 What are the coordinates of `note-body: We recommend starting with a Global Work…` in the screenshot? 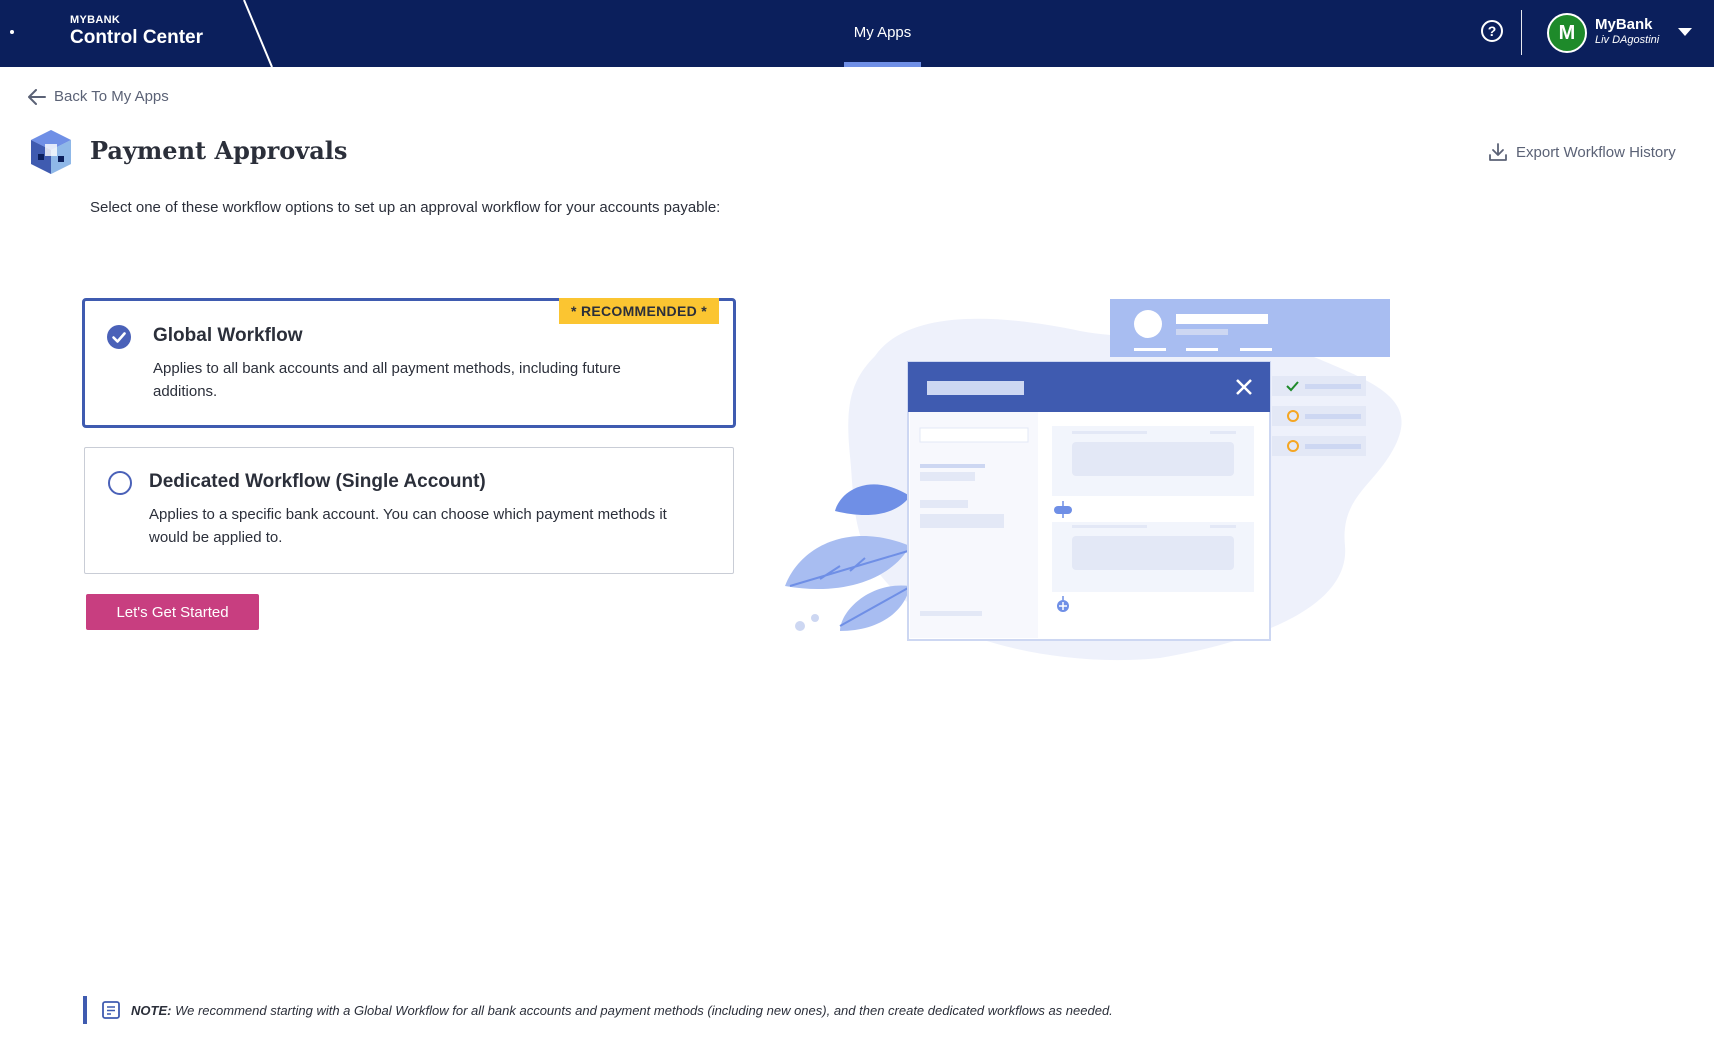 It's located at (644, 1010).